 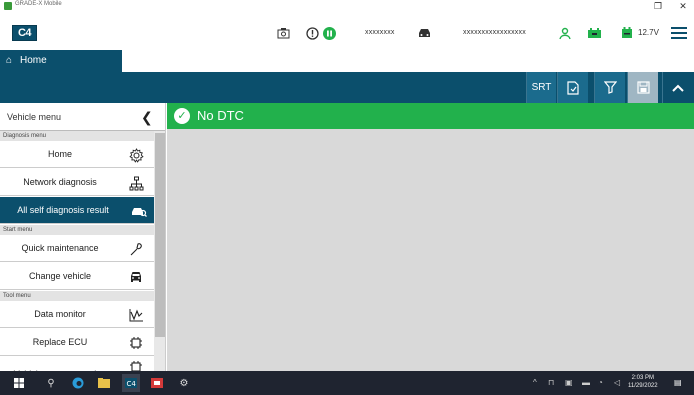 What do you see at coordinates (60, 342) in the screenshot?
I see `sidebar-item-label: Replace ECU` at bounding box center [60, 342].